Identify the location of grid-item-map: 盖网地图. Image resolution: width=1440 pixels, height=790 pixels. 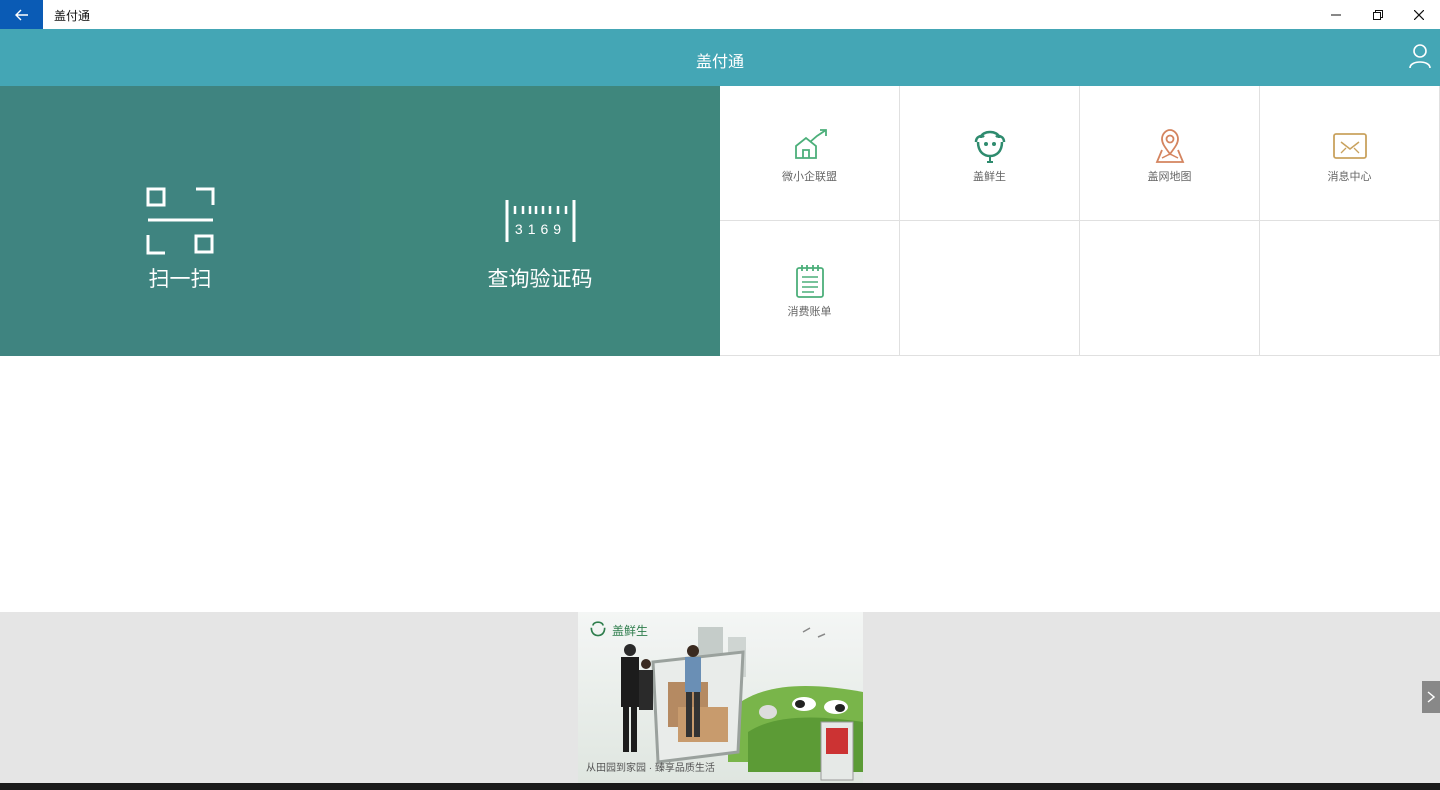
(1170, 153).